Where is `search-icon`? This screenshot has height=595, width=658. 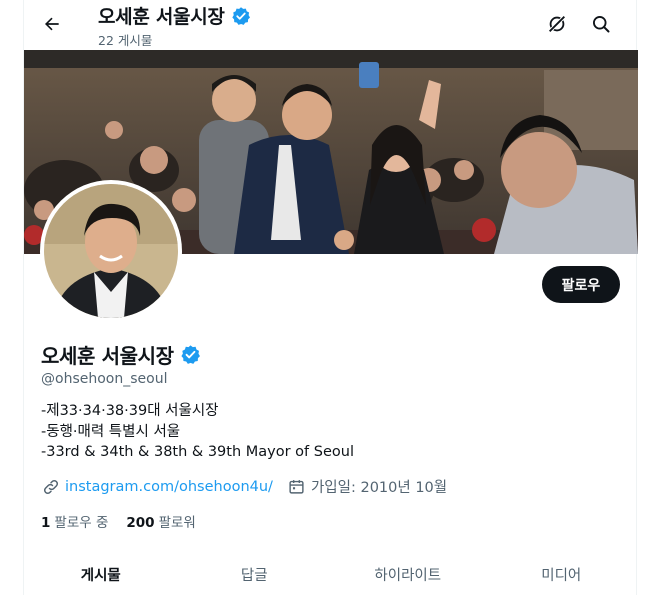
search-icon is located at coordinates (601, 24).